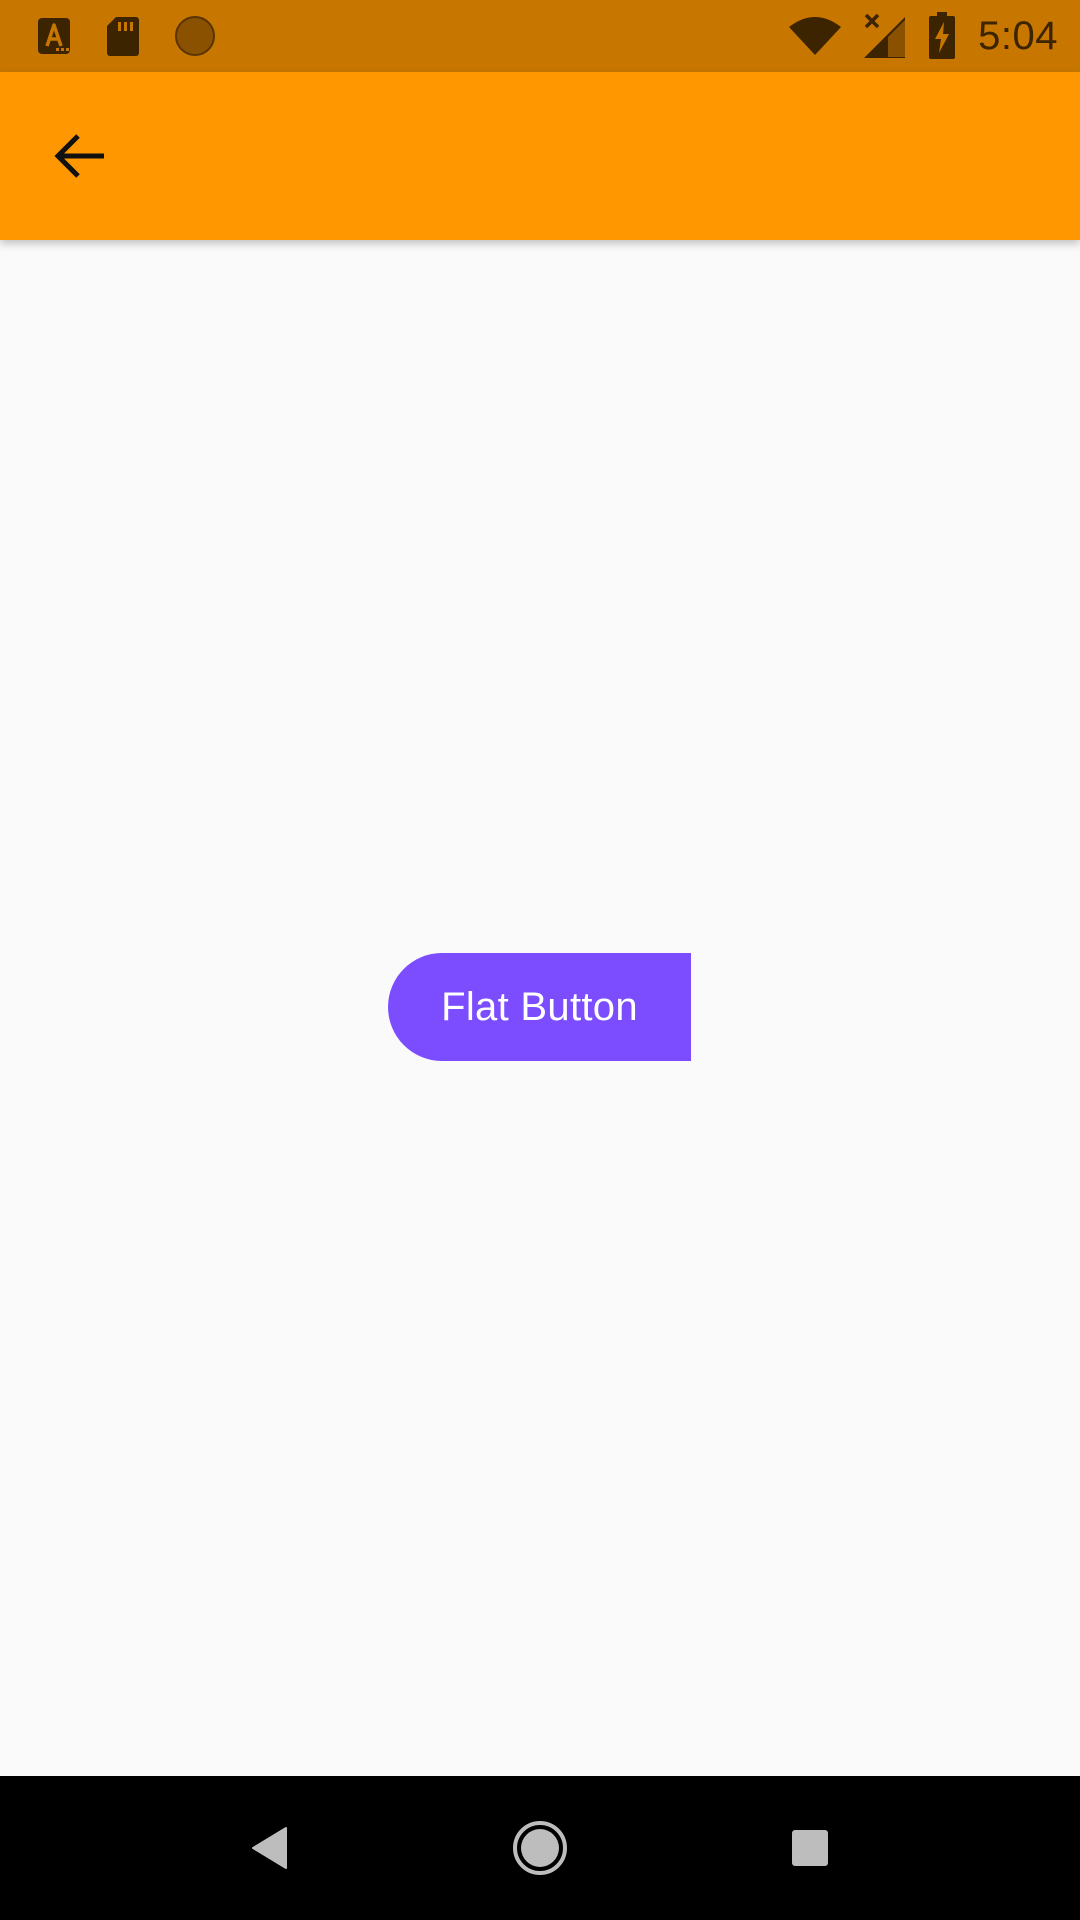  I want to click on nav-home-button, so click(540, 1848).